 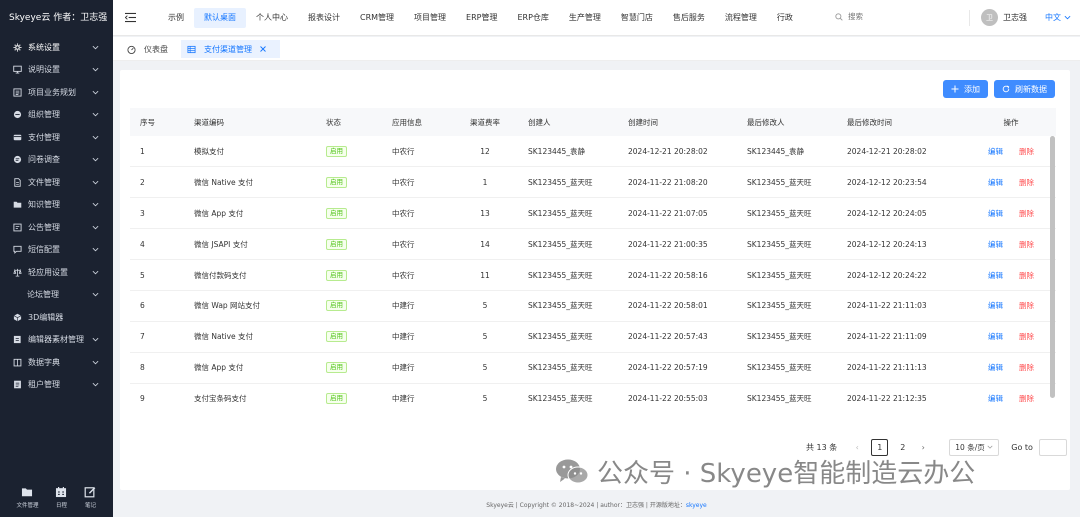 I want to click on search-input, so click(x=875, y=16).